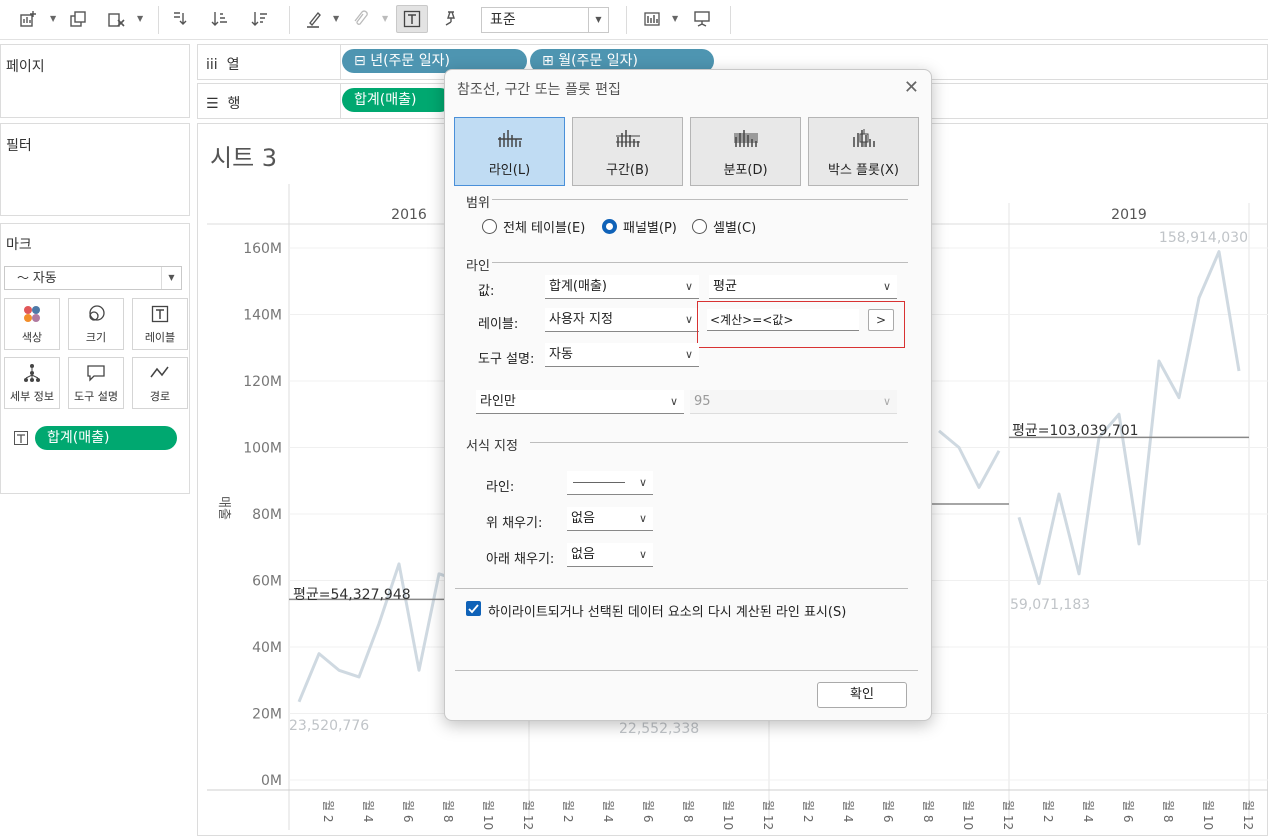  I want to click on tab-box-plot: 박스 플롯(X), so click(863, 151).